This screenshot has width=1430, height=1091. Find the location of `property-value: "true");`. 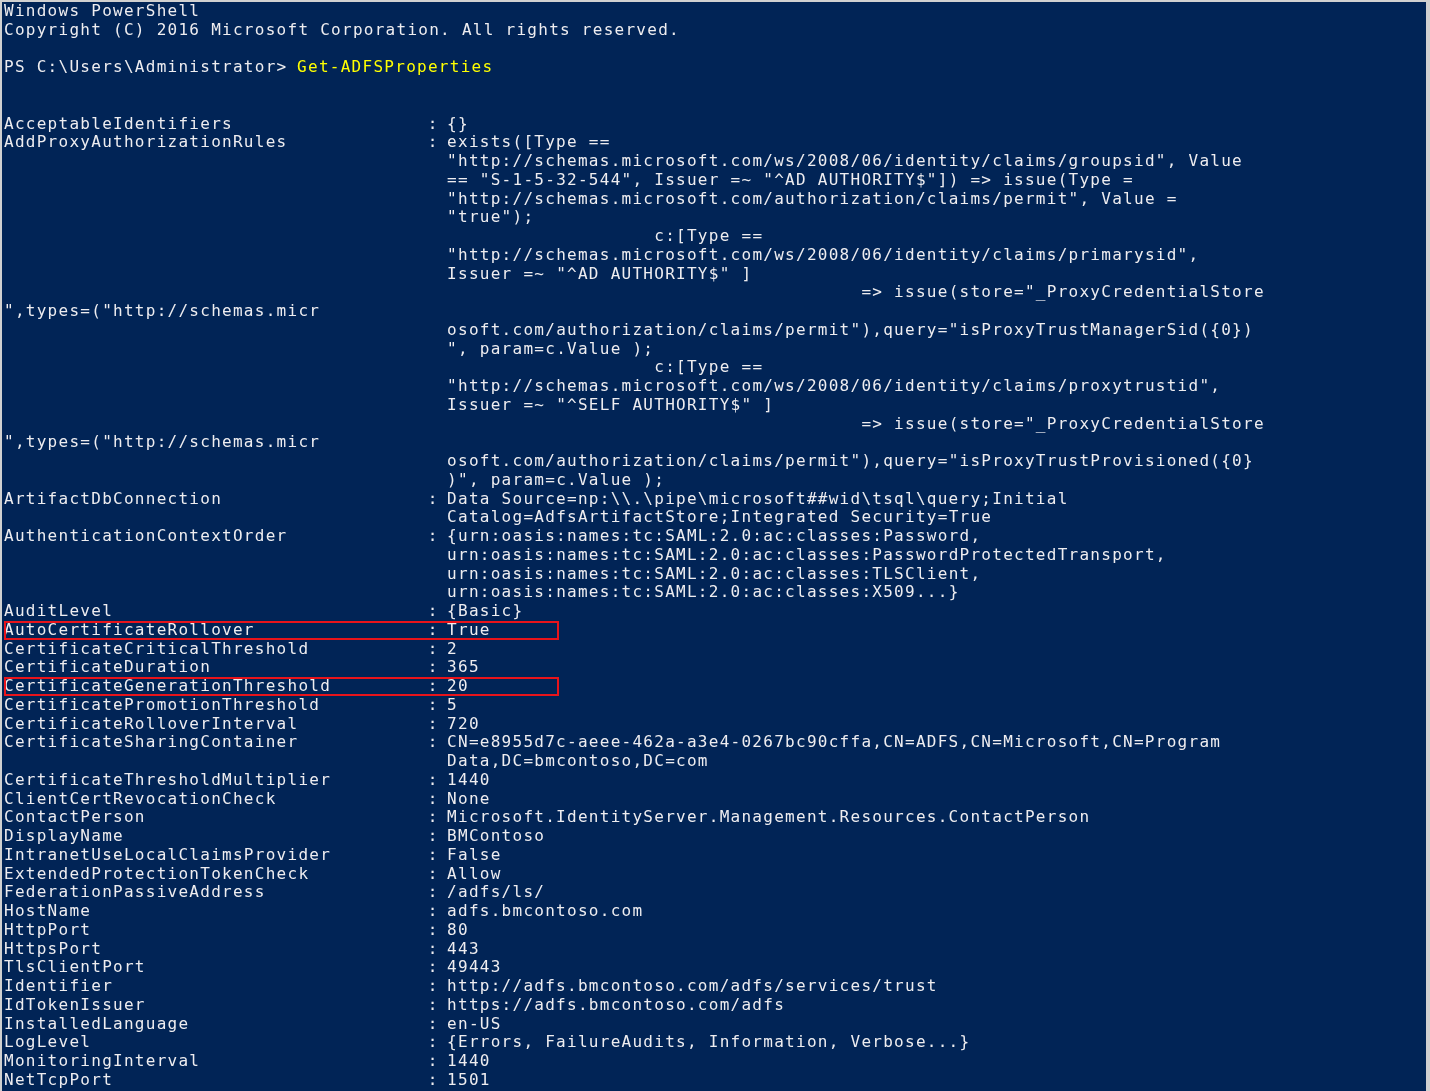

property-value: "true"); is located at coordinates (491, 217).